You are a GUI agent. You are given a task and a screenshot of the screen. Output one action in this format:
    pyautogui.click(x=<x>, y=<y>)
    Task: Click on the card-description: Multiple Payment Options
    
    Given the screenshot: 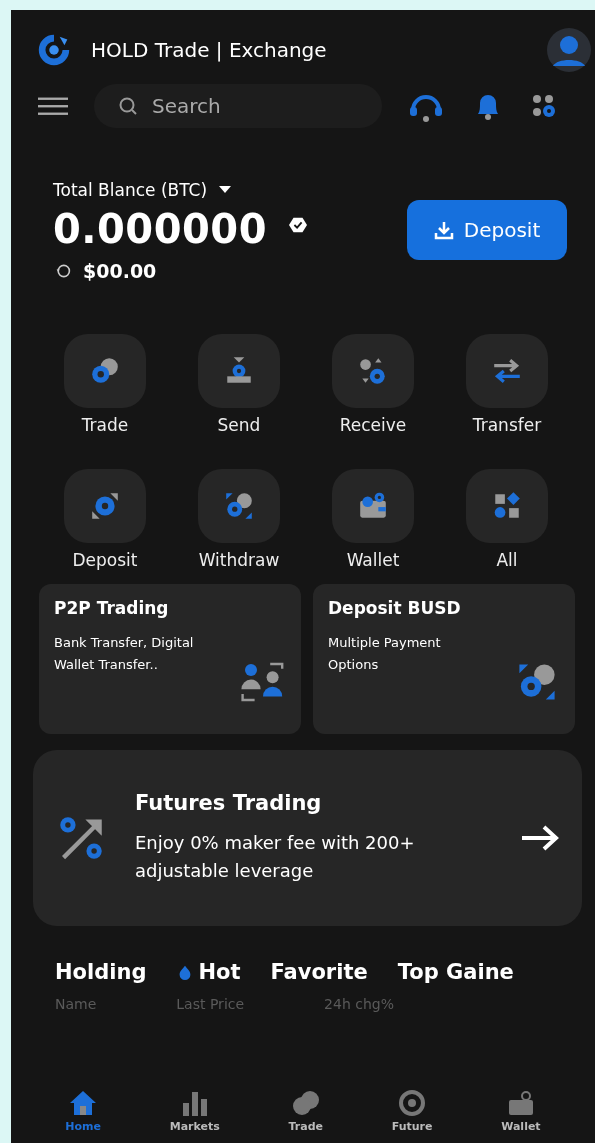 What is the action you would take?
    pyautogui.click(x=385, y=654)
    